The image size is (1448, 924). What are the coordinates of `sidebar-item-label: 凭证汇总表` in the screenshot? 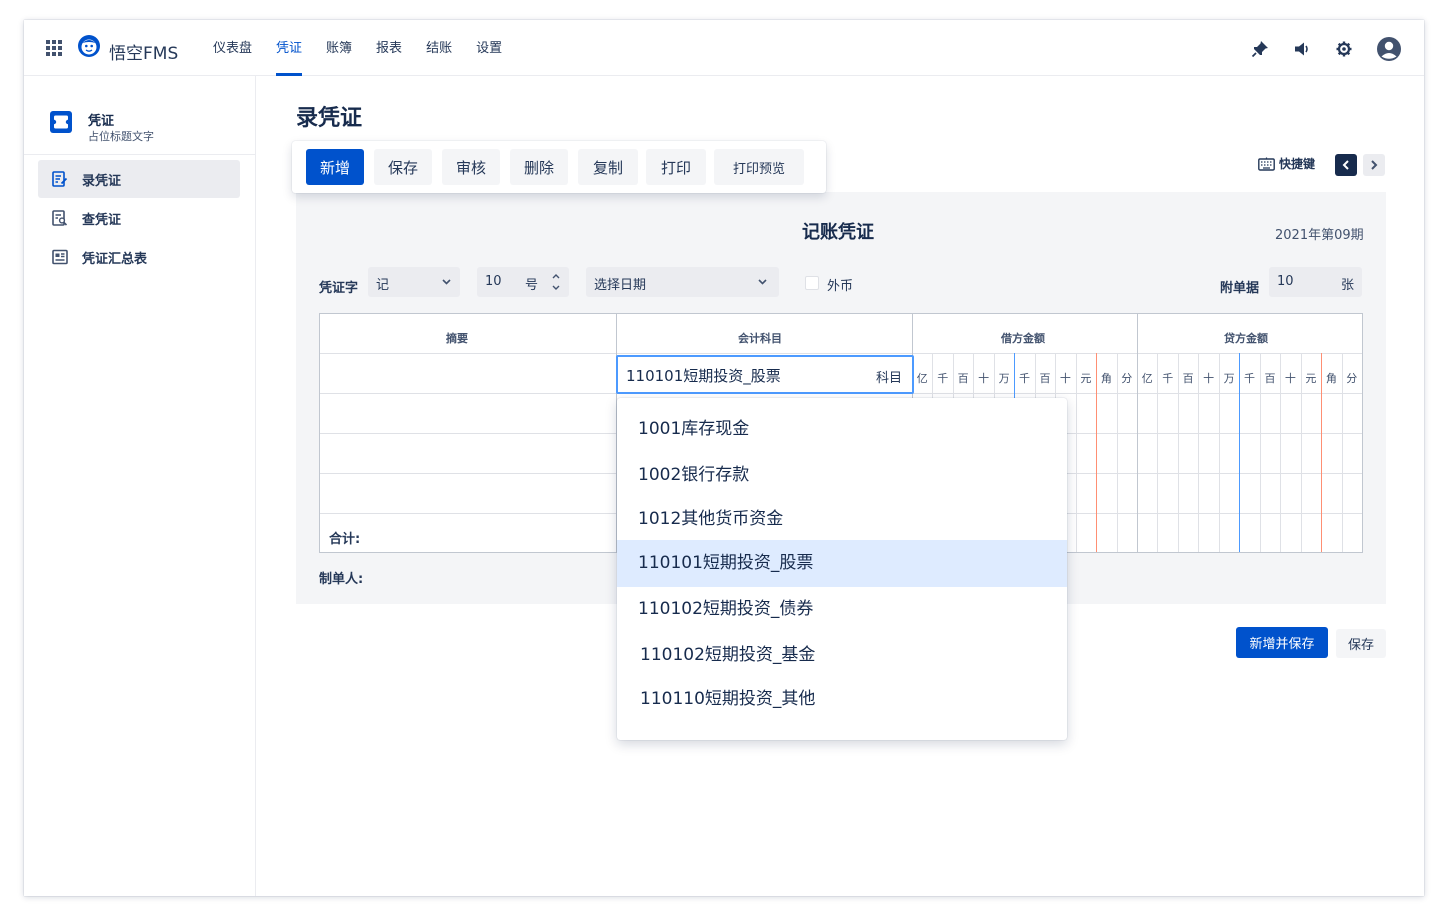 It's located at (115, 259).